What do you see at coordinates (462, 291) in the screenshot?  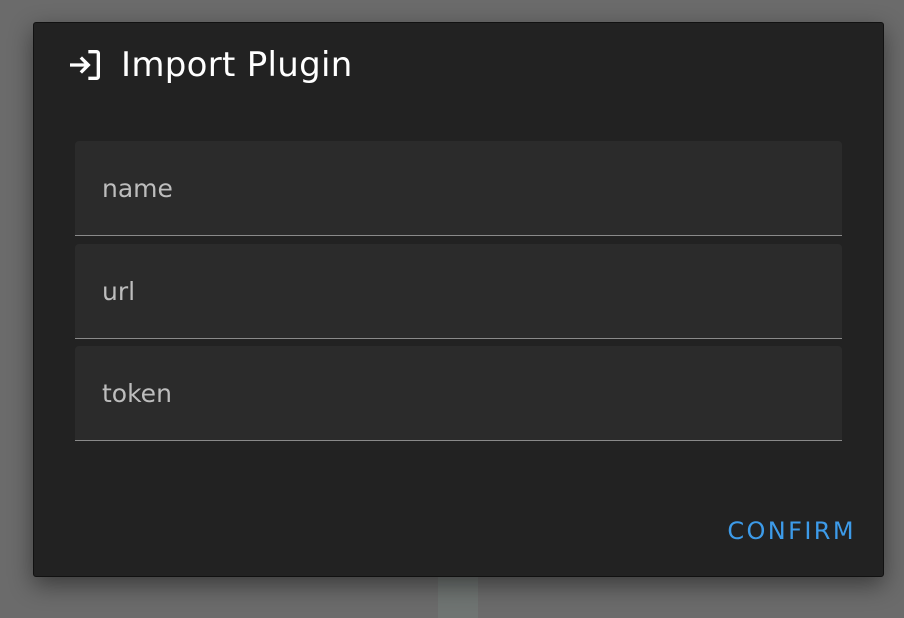 I see `url-input` at bounding box center [462, 291].